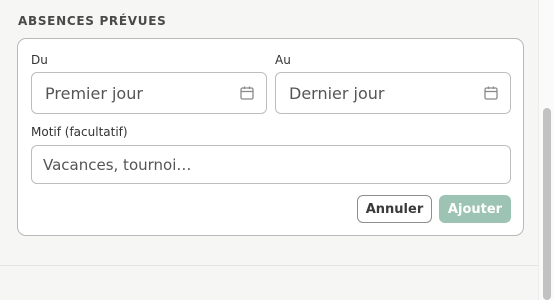 The height and width of the screenshot is (300, 554). What do you see at coordinates (39, 60) in the screenshot?
I see `start-date-label: Du` at bounding box center [39, 60].